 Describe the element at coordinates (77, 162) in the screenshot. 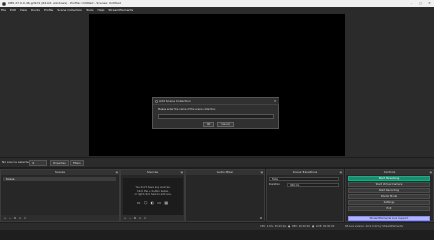

I see `filters-button: Filters` at that location.